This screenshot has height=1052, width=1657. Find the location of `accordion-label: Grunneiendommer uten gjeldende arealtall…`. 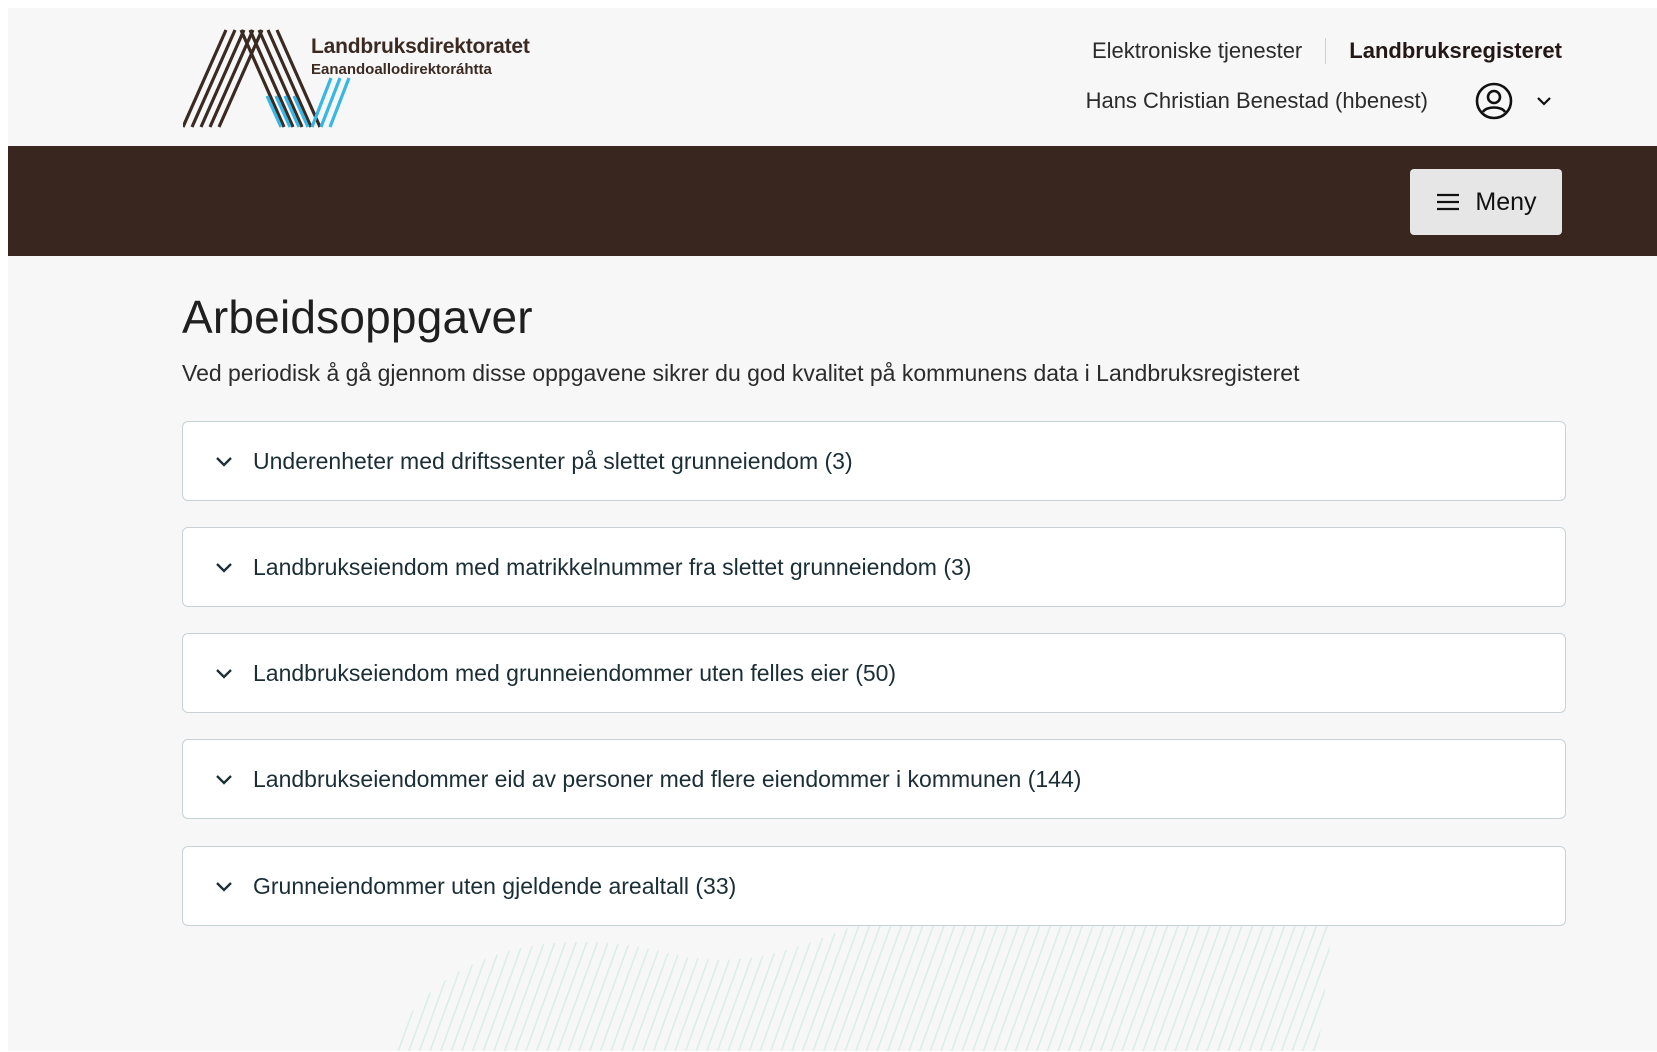

accordion-label: Grunneiendommer uten gjeldende arealtall… is located at coordinates (495, 885).